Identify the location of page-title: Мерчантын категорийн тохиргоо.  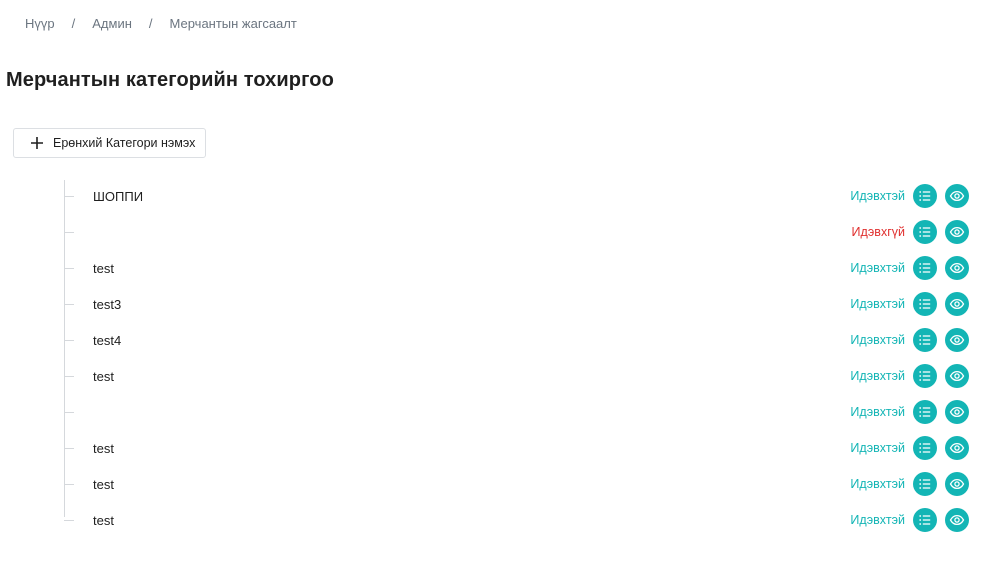
(170, 80).